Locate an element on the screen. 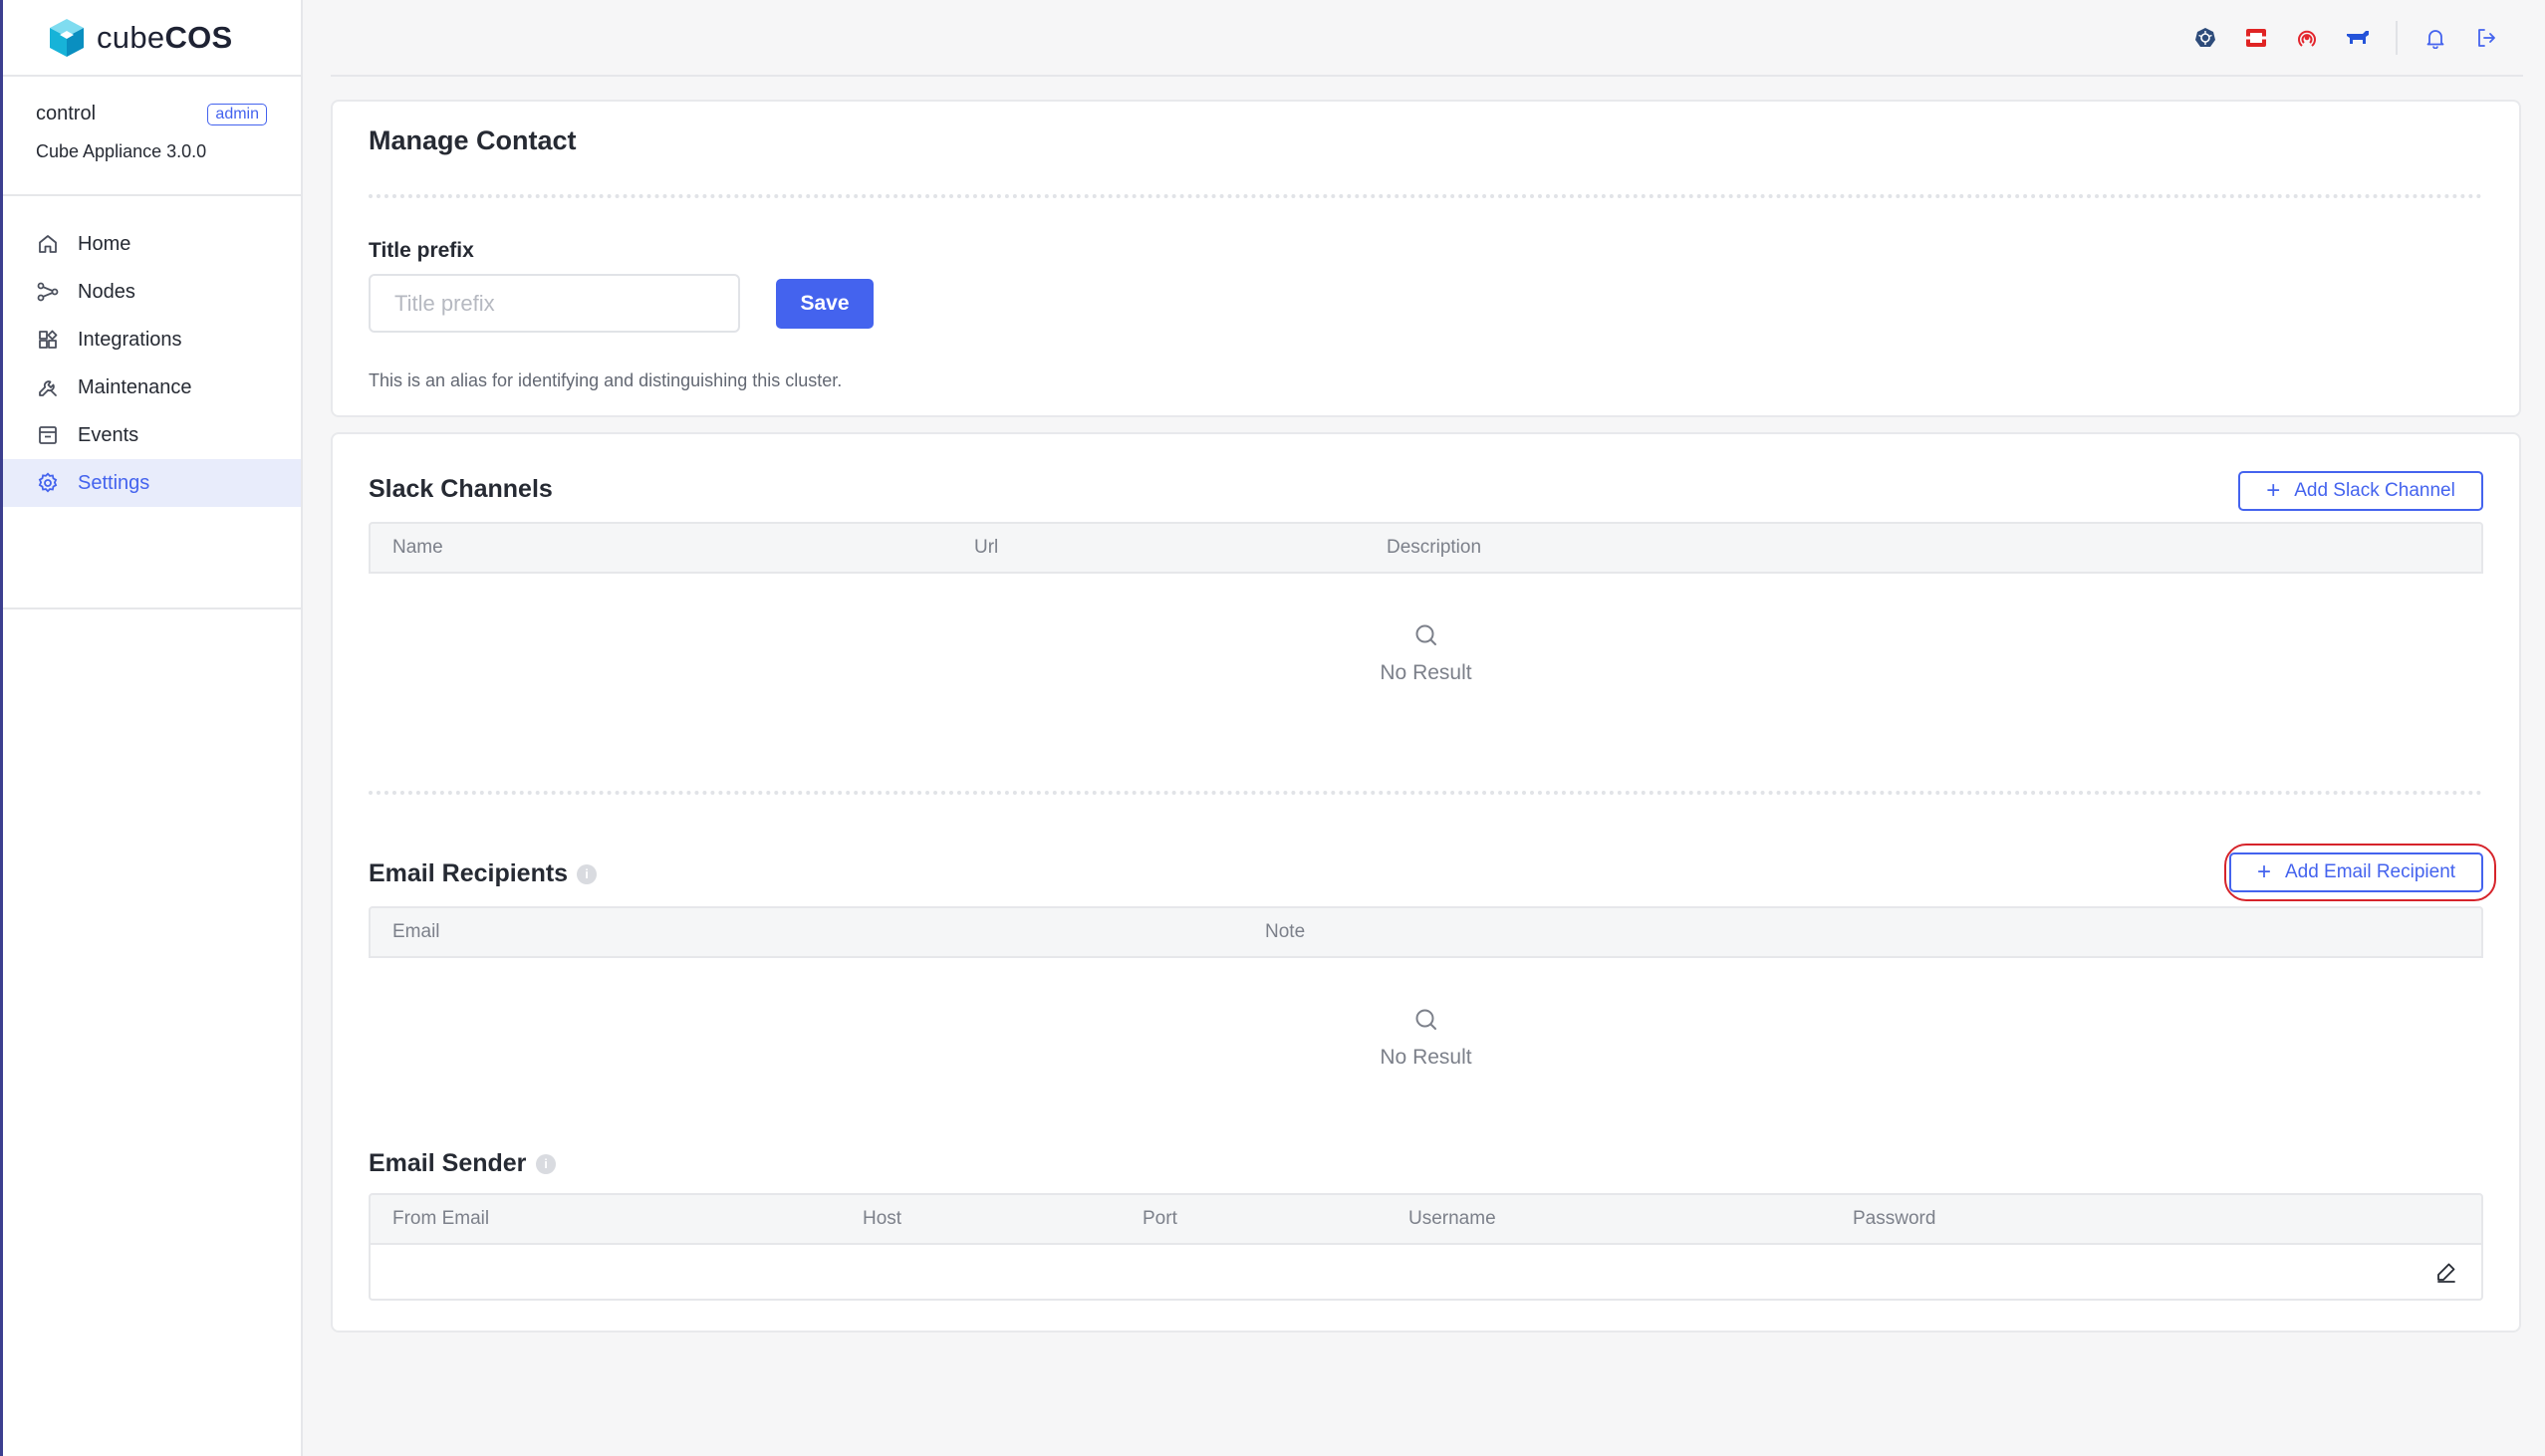 This screenshot has width=2545, height=1456. logout-icon is located at coordinates (2486, 38).